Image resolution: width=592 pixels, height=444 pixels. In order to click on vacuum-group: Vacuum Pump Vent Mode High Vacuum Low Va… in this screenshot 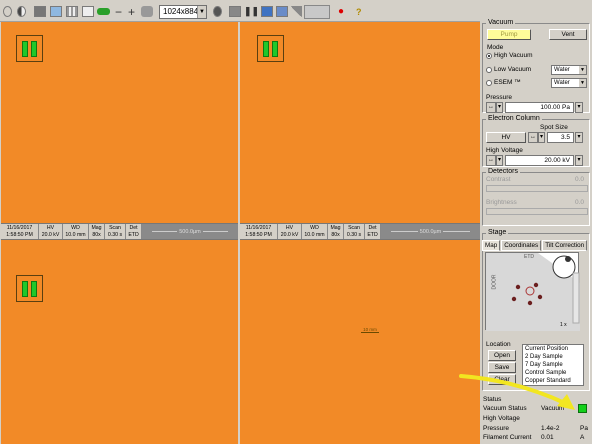, I will do `click(536, 66)`.